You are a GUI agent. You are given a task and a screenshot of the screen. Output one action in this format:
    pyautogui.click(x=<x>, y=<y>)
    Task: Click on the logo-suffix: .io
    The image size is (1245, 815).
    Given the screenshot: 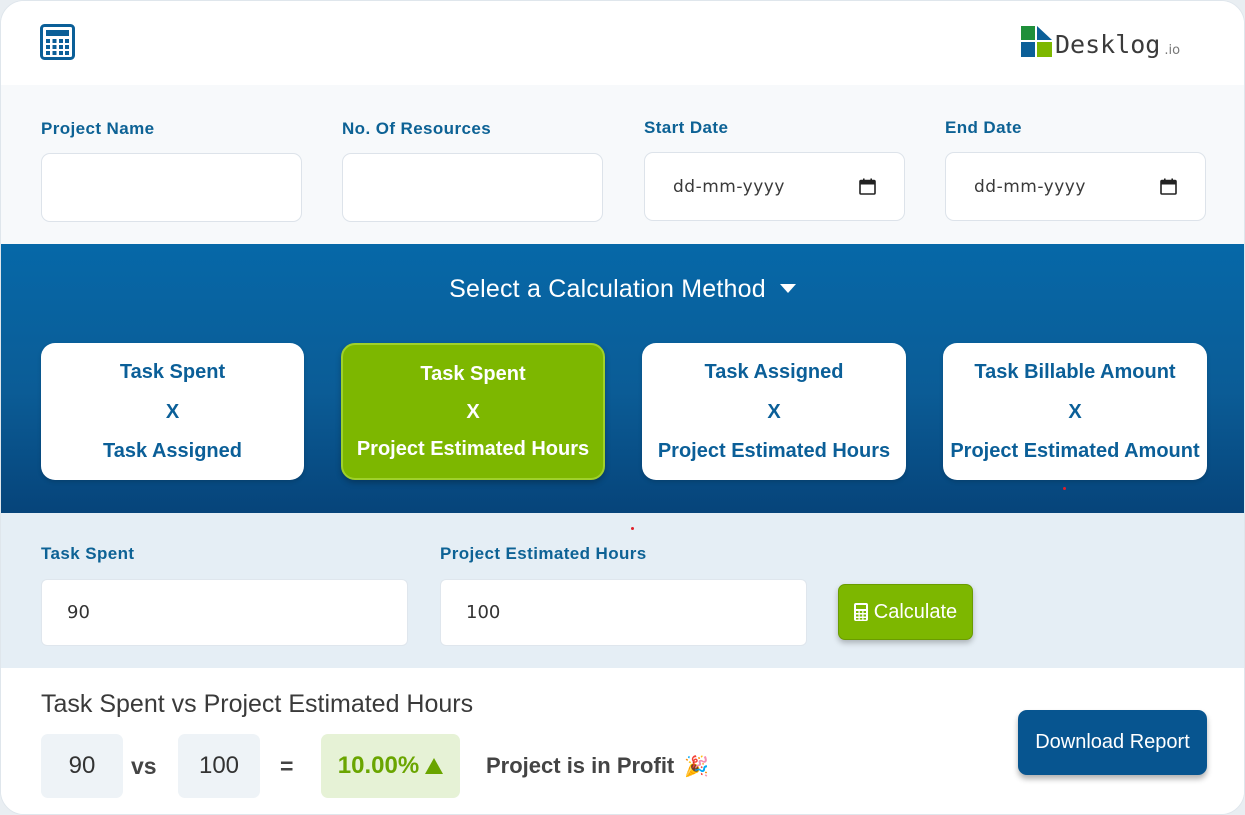 What is the action you would take?
    pyautogui.click(x=1172, y=50)
    